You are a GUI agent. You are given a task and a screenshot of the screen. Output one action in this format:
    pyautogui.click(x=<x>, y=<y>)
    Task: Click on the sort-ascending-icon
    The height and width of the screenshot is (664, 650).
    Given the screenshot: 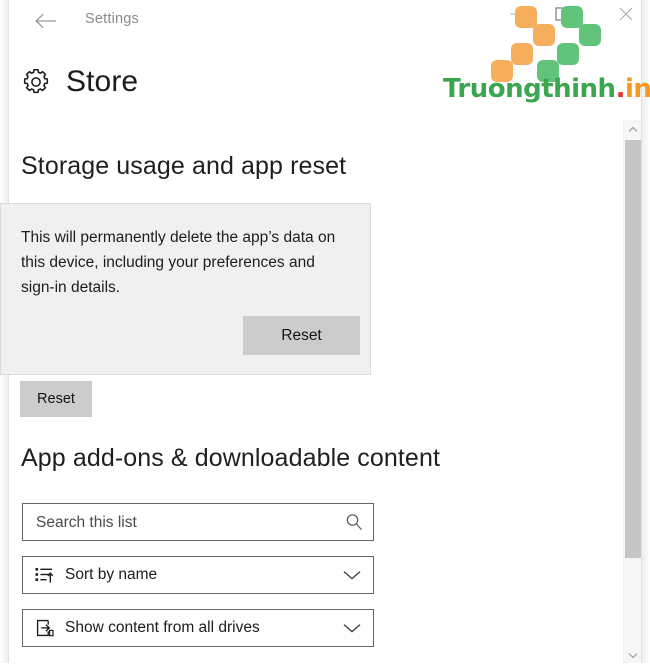 What is the action you would take?
    pyautogui.click(x=45, y=575)
    